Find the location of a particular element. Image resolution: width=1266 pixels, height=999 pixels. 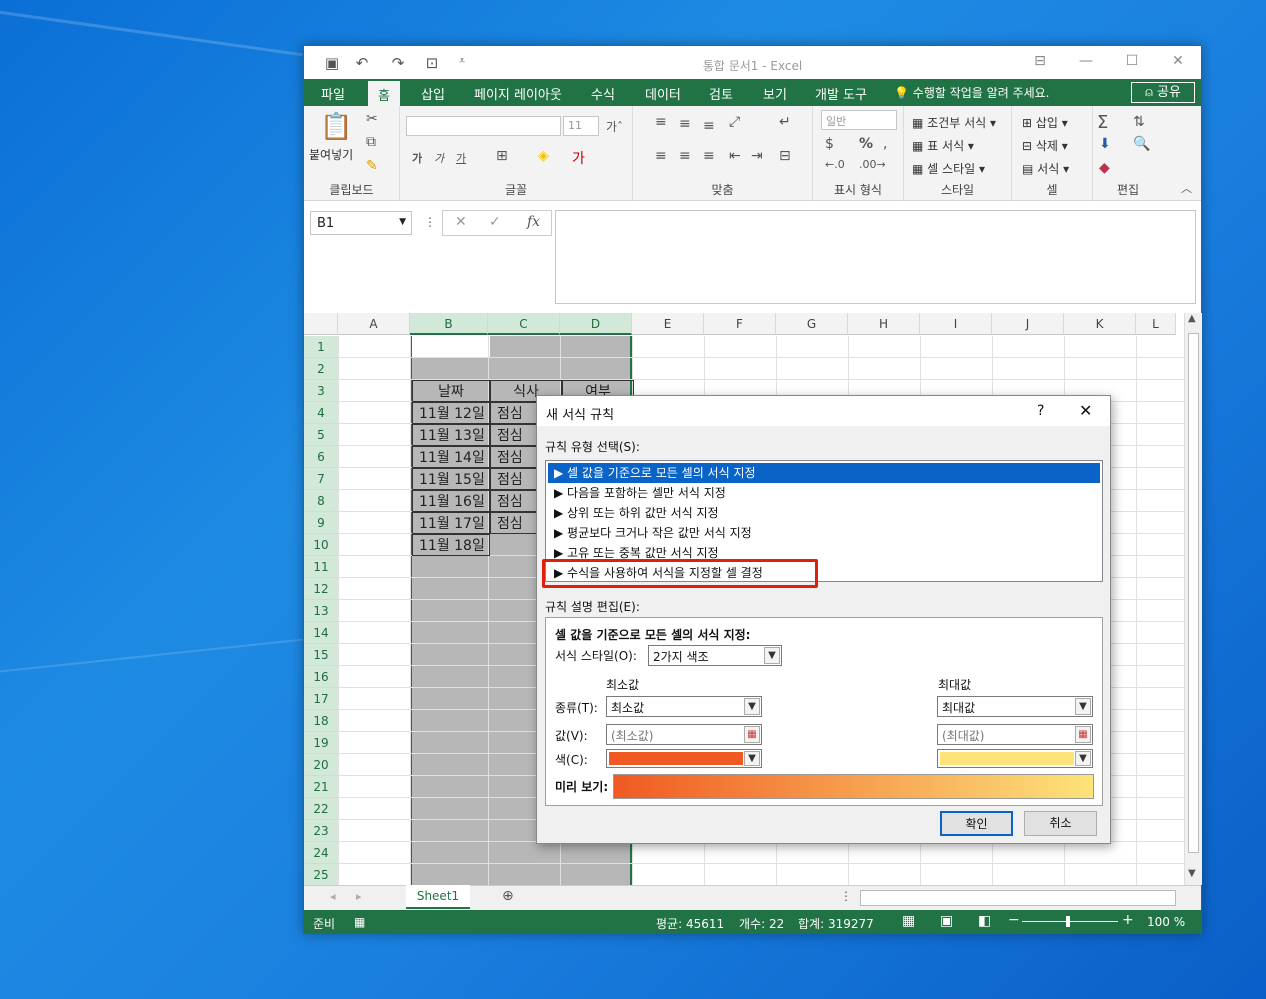

font-color-icon: 가 is located at coordinates (578, 158).